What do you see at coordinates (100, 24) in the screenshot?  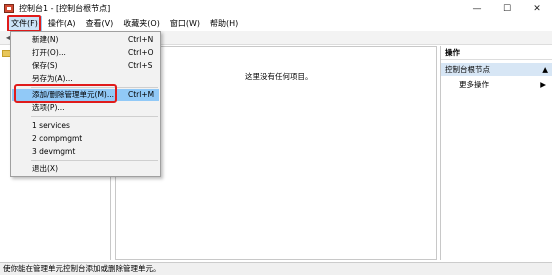 I see `menu-view: 查看(V)` at bounding box center [100, 24].